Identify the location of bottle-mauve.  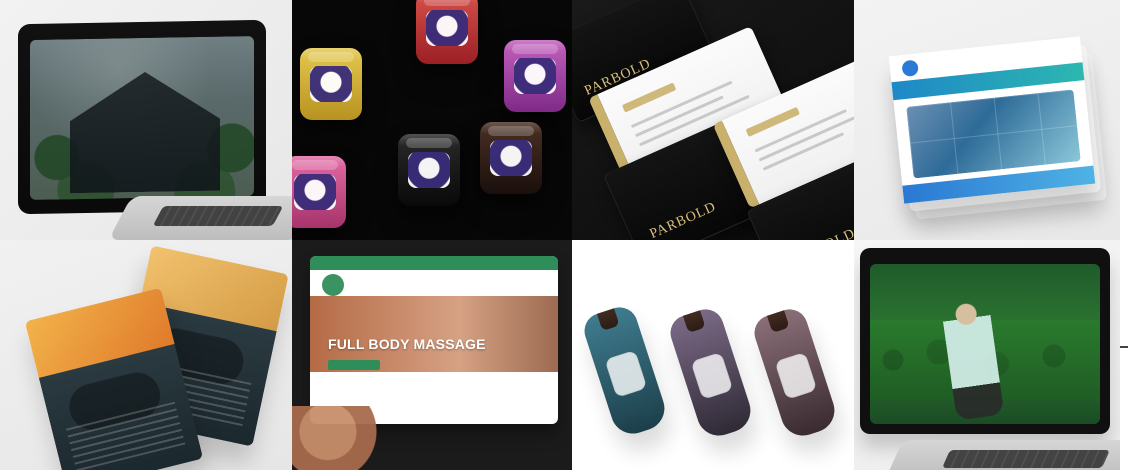
(795, 373).